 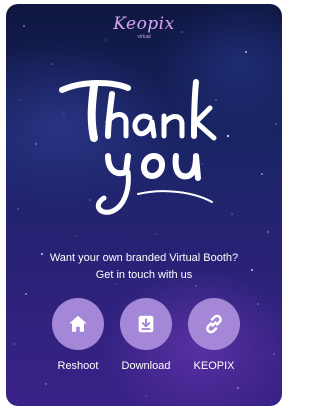 I want to click on download-button, so click(x=146, y=324).